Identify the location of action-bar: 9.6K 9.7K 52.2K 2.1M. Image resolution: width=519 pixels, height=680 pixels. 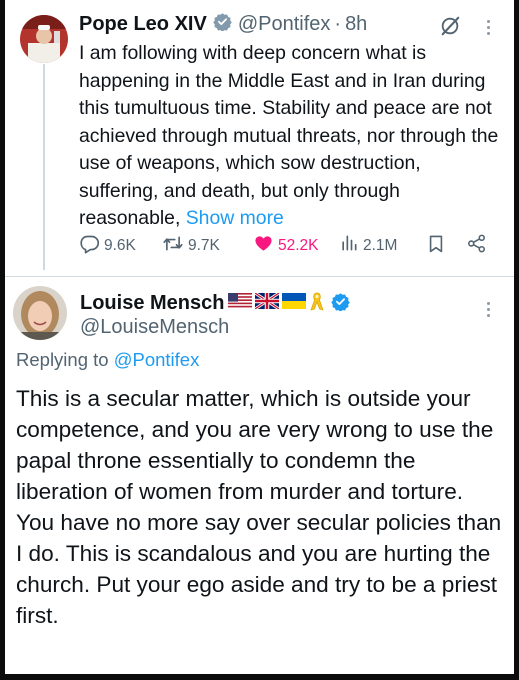
(289, 246).